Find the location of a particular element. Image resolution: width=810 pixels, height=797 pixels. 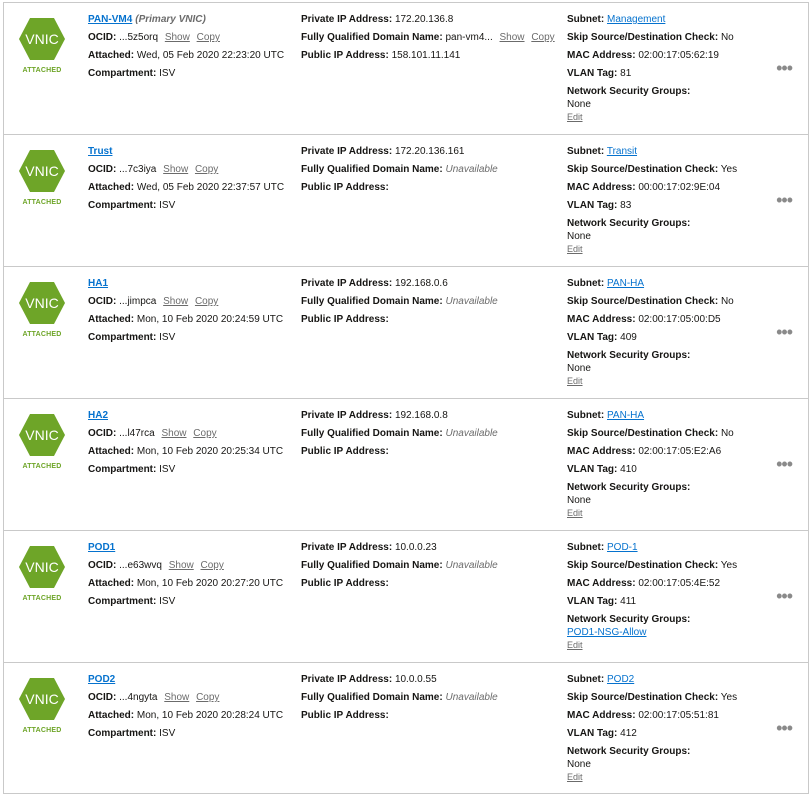

vnic-name-link: Trust is located at coordinates (100, 151).